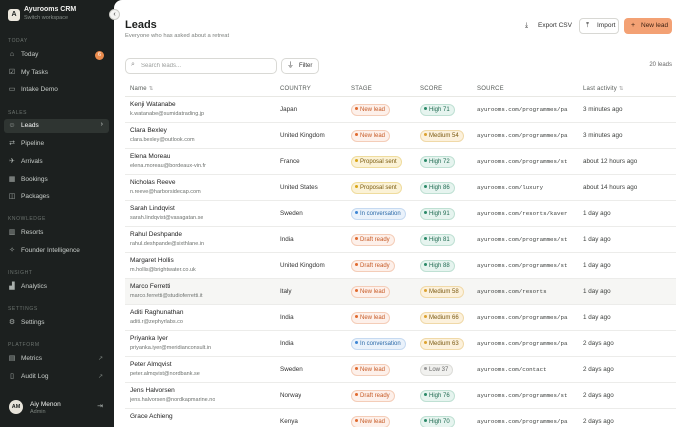 The width and height of the screenshot is (684, 427). Describe the element at coordinates (56, 180) in the screenshot. I see `sidebar-item-bookings: ▦ Bookings` at that location.